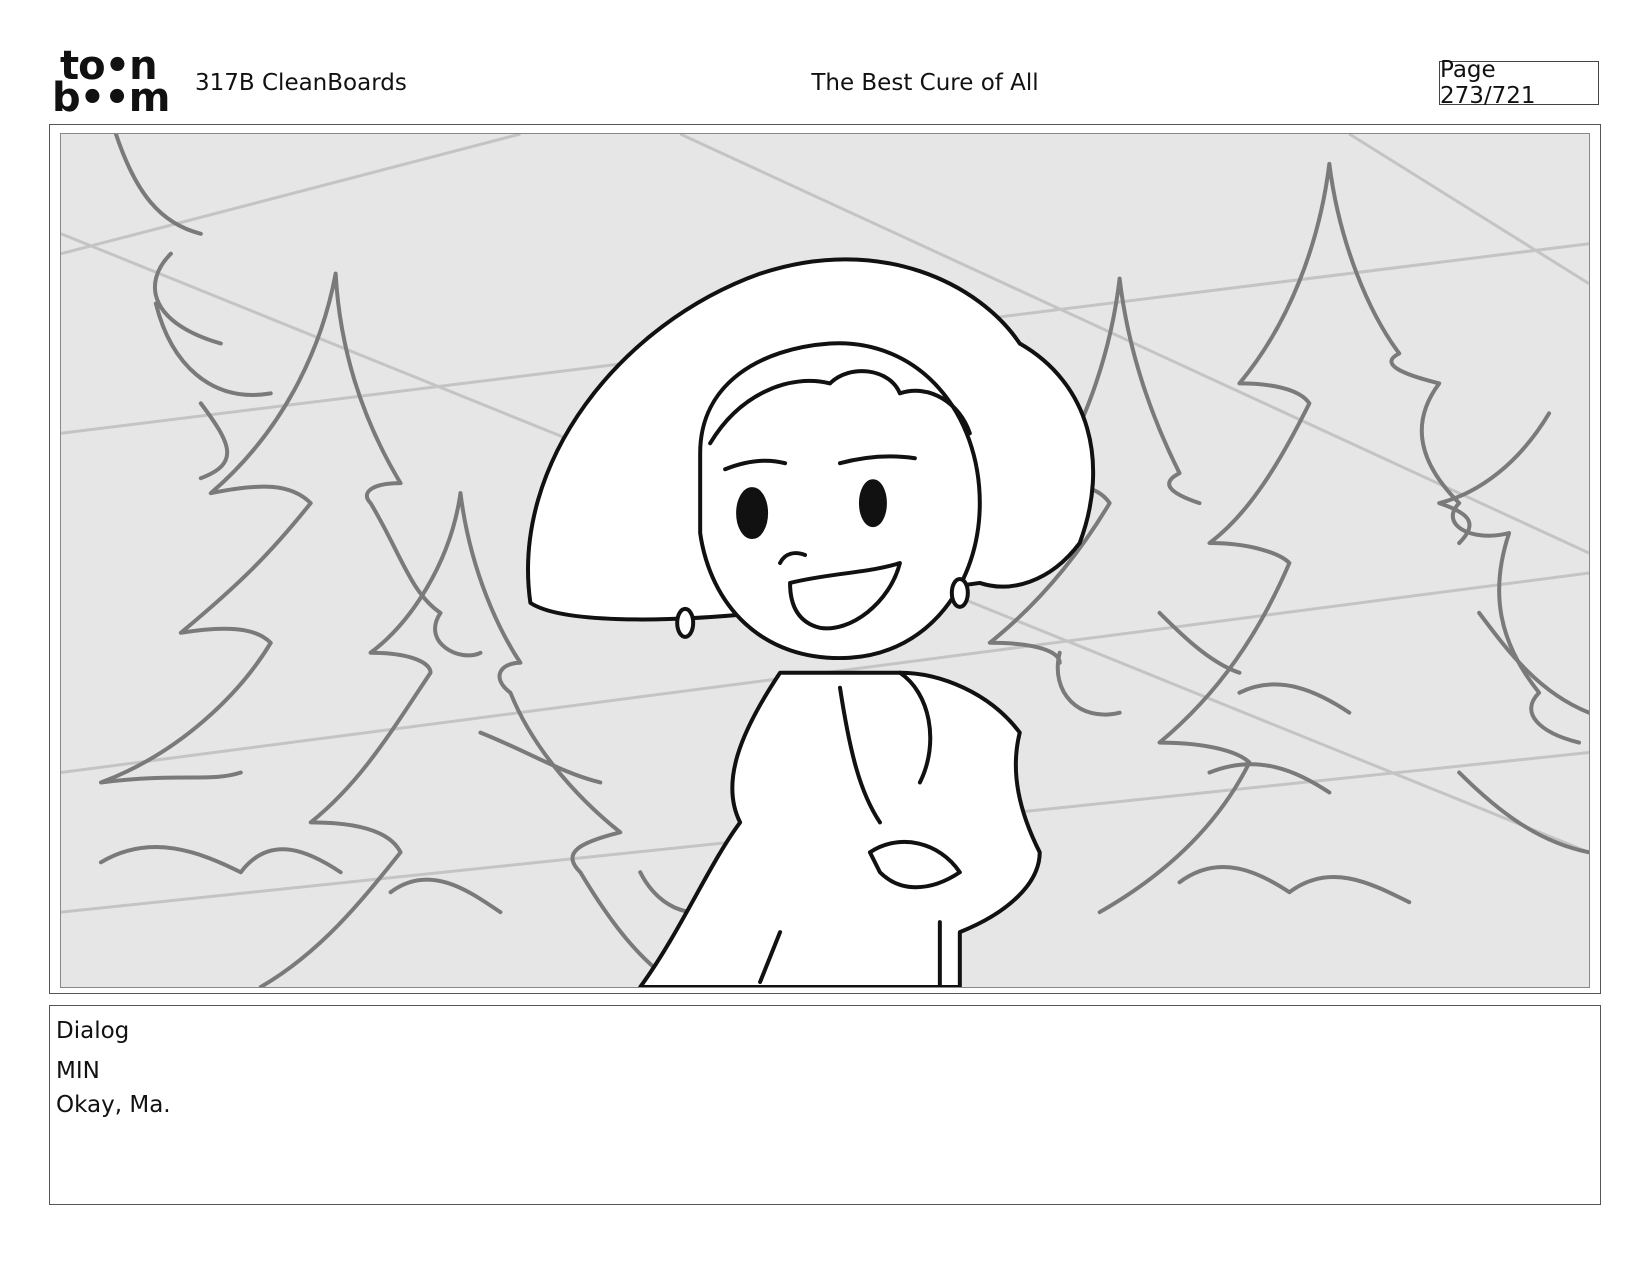  Describe the element at coordinates (925, 83) in the screenshot. I see `episode-title: The Best Cure of All` at that location.